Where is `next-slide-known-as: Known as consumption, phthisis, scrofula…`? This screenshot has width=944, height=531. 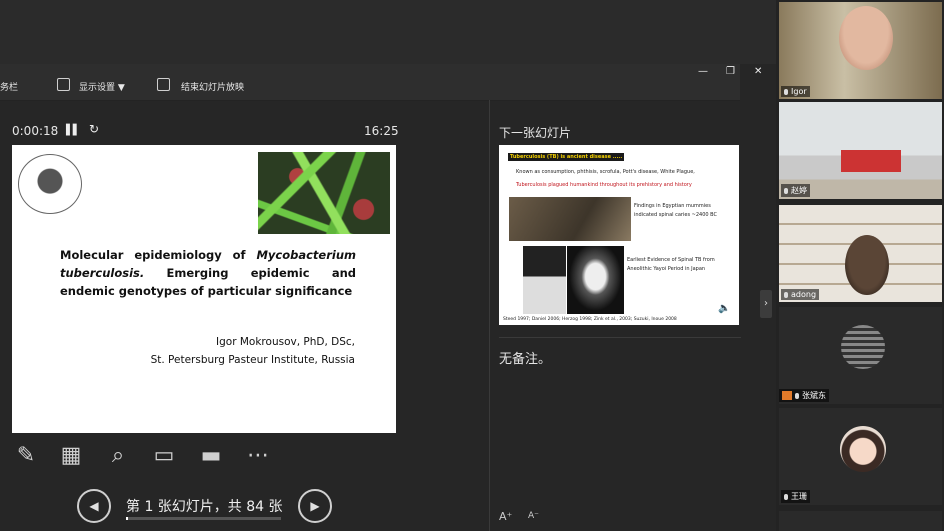 next-slide-known-as: Known as consumption, phthisis, scrofula… is located at coordinates (605, 172).